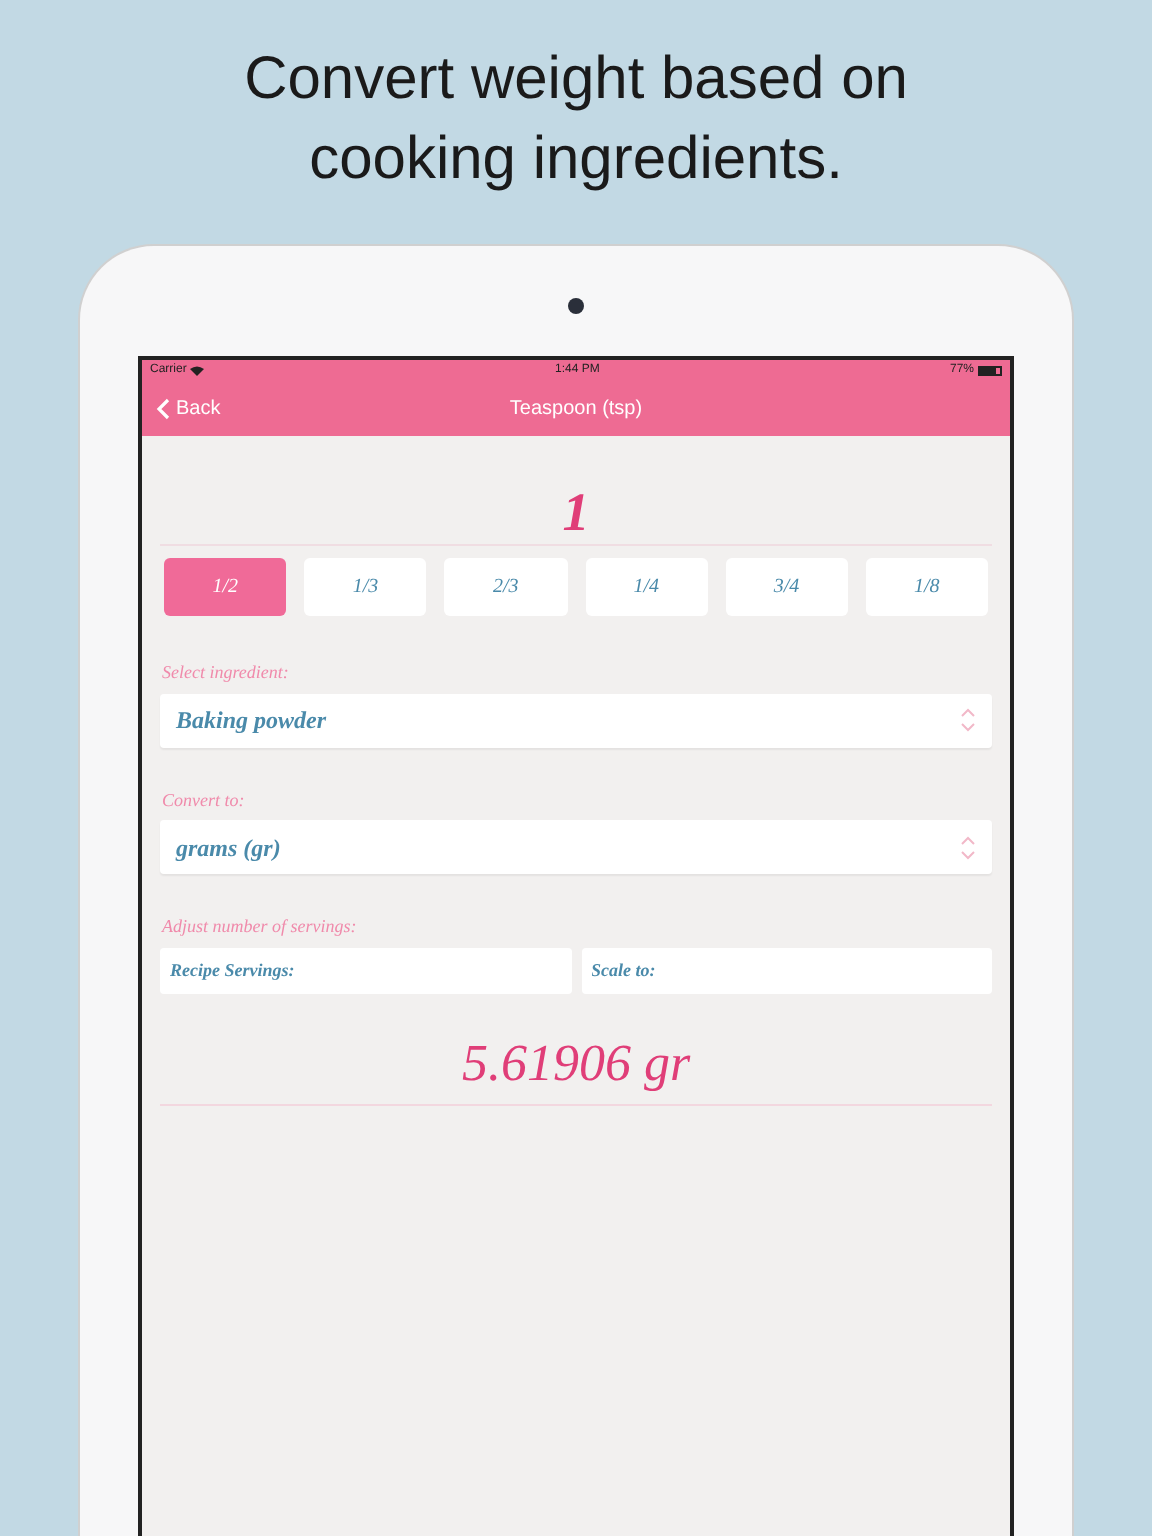 The width and height of the screenshot is (1152, 1536). What do you see at coordinates (225, 587) in the screenshot?
I see `fraction-button: 1/2` at bounding box center [225, 587].